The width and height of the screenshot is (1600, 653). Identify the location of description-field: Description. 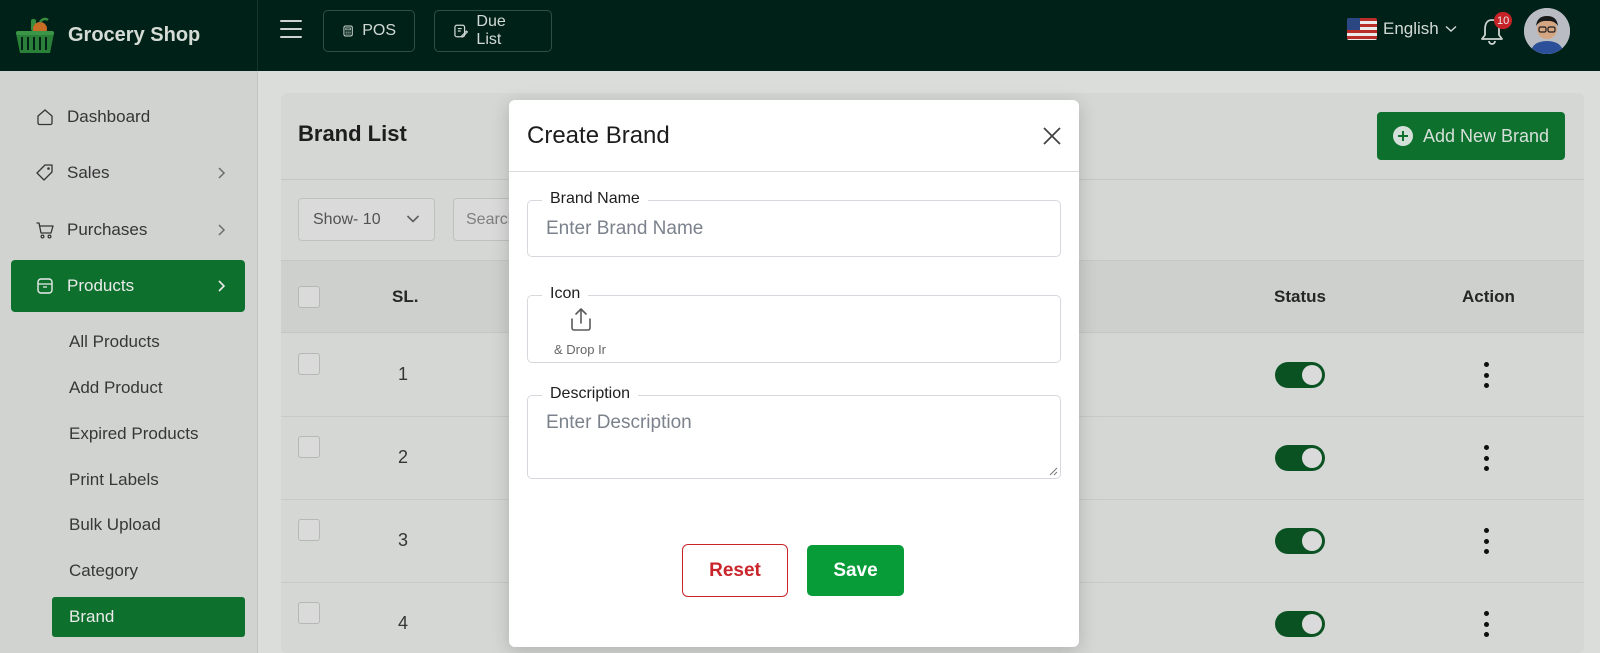
(794, 432).